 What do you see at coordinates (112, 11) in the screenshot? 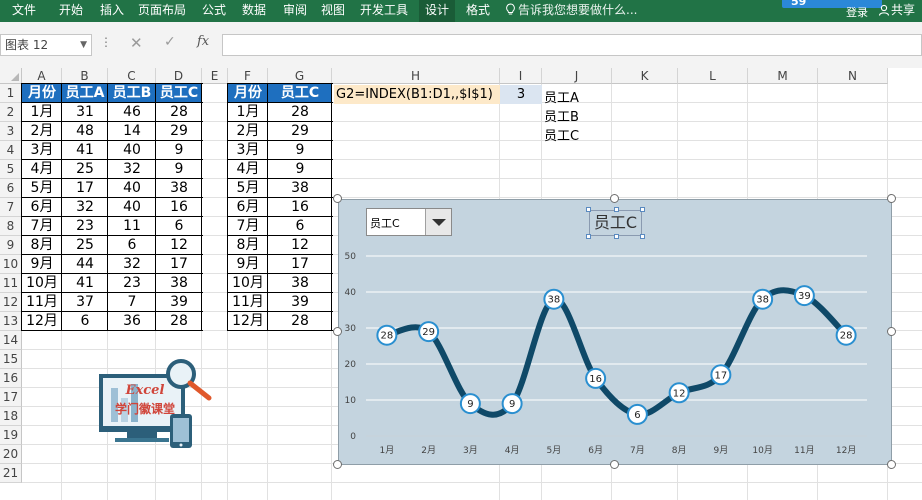
I see `tab-insert: 插入` at bounding box center [112, 11].